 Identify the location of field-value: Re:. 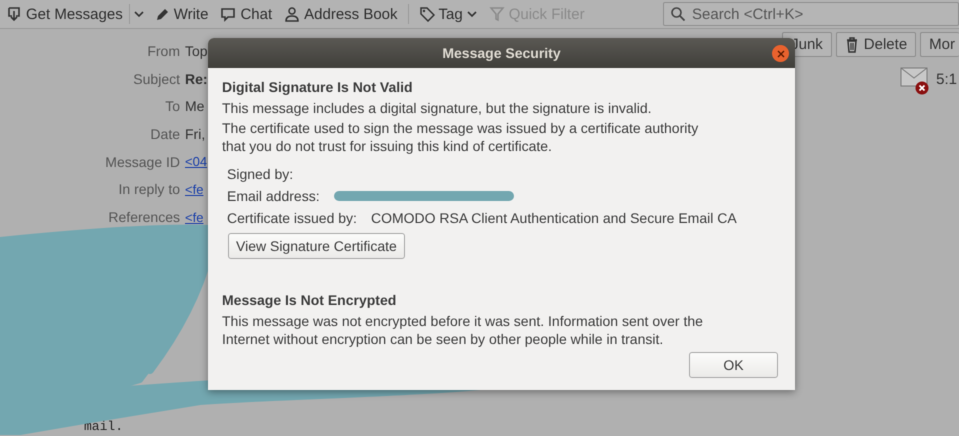
(196, 78).